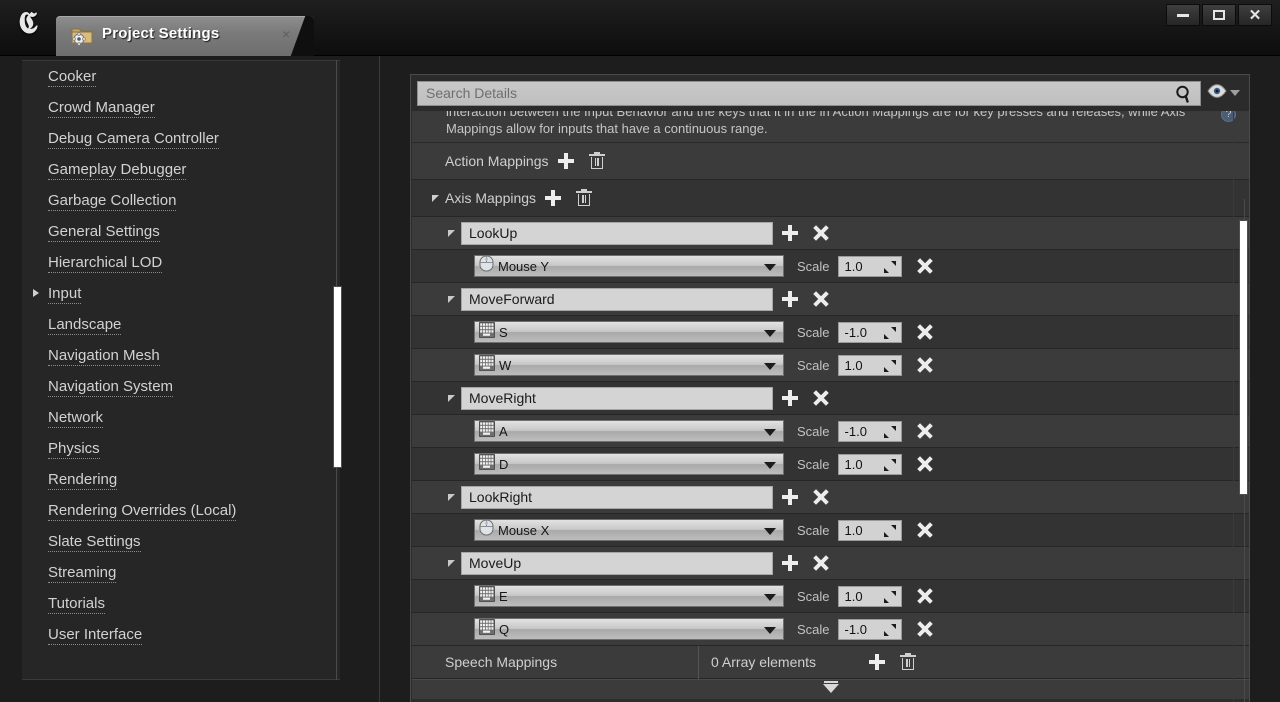  What do you see at coordinates (181, 107) in the screenshot?
I see `sidebar-item-crowd-manager: Crowd Manager` at bounding box center [181, 107].